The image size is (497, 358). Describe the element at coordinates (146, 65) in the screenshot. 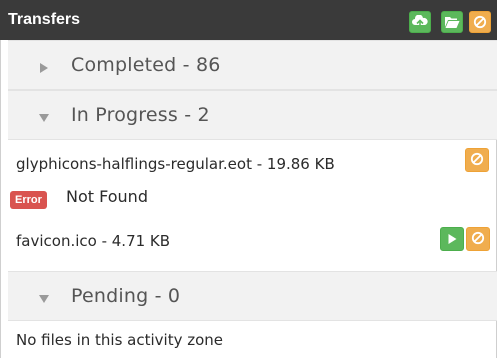

I see `section-completed-label: Completed - 86` at that location.